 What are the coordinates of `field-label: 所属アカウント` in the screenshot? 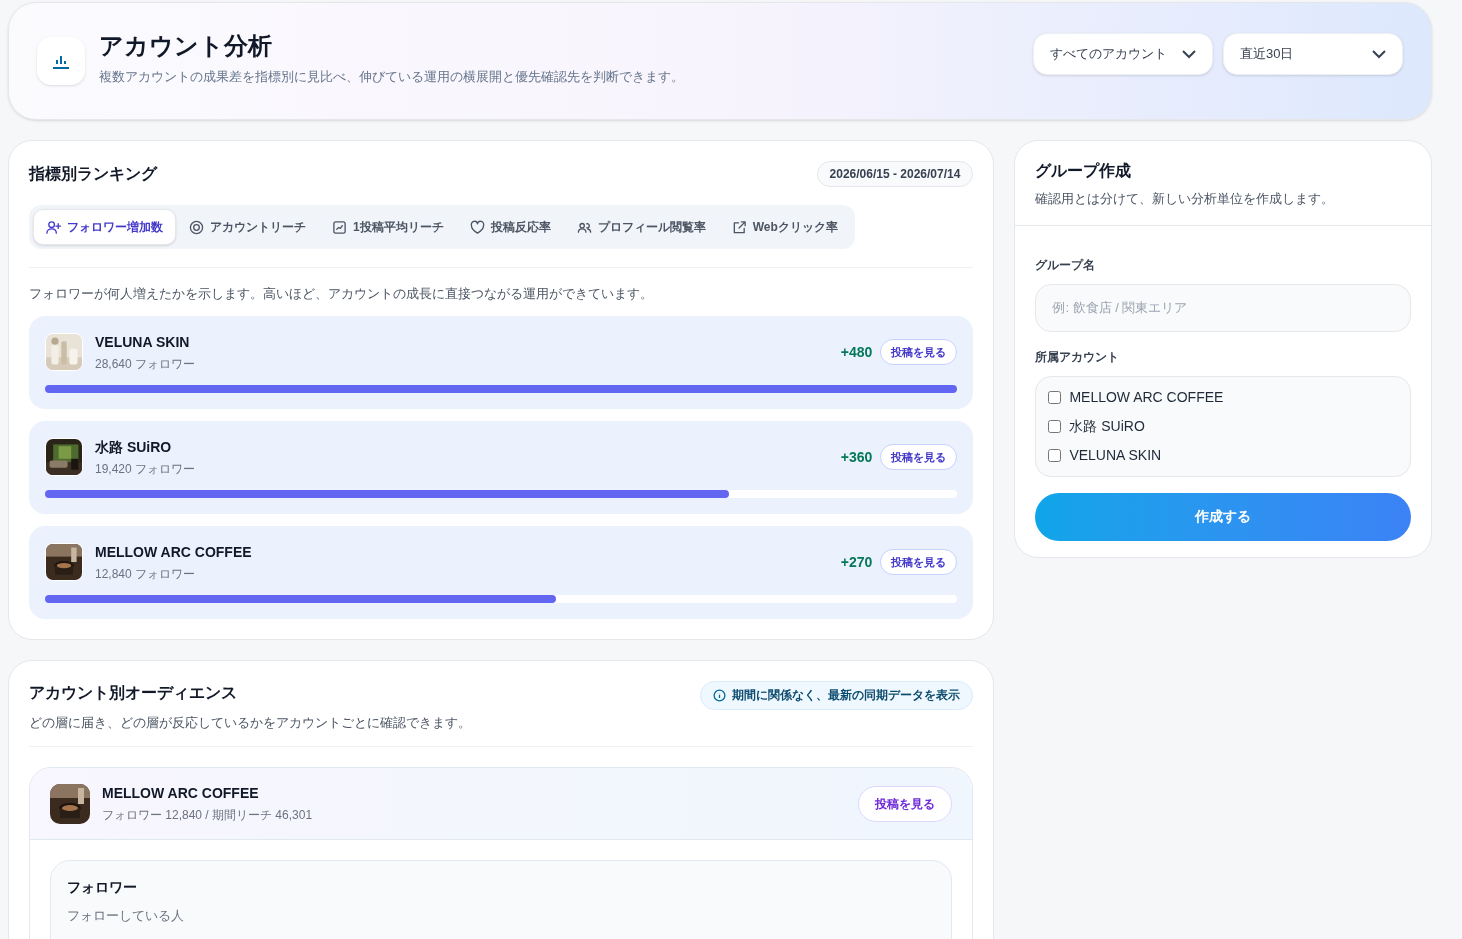 It's located at (1078, 357).